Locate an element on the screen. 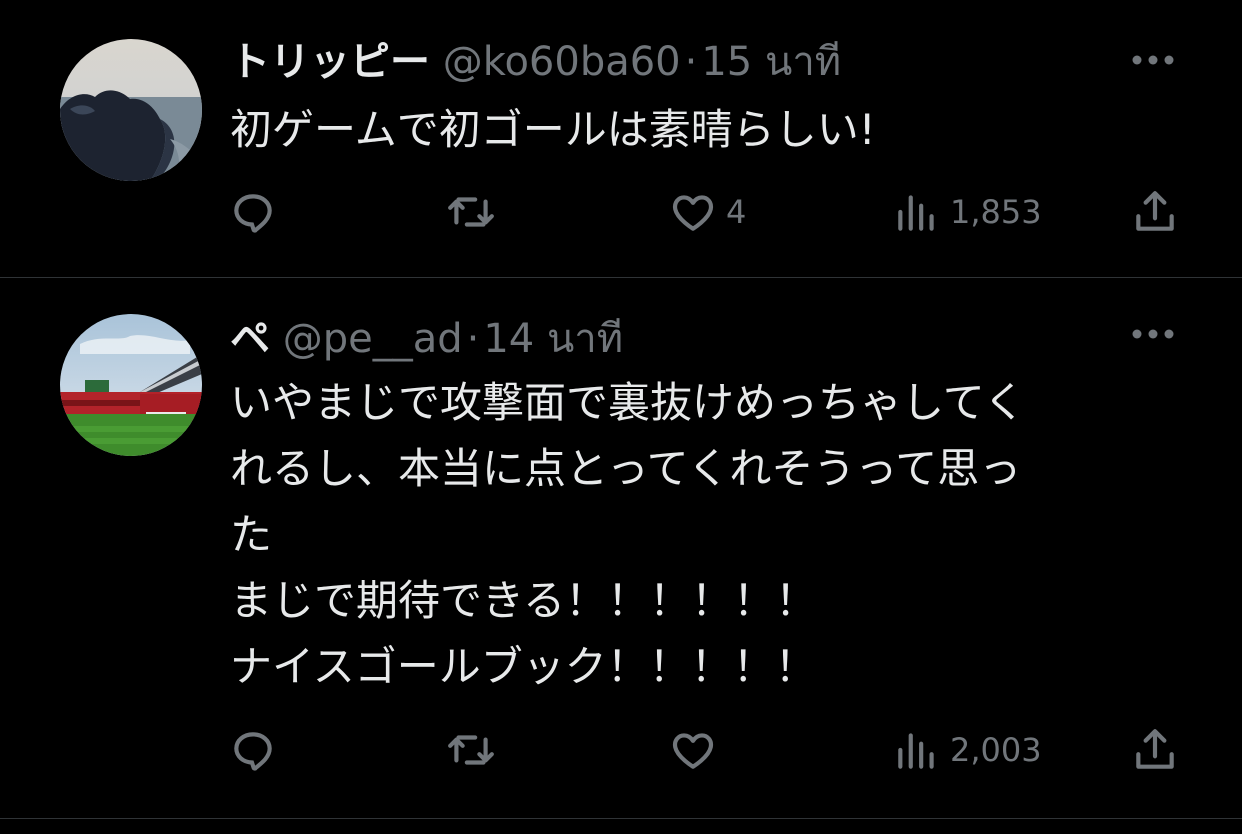 The width and height of the screenshot is (1242, 834). tweet-header: ペ @pe__ad · 14 นาที is located at coordinates (426, 339).